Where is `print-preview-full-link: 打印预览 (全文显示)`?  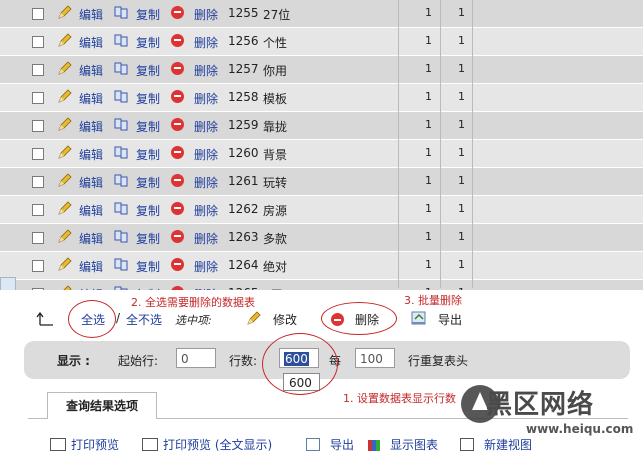
print-preview-full-link: 打印预览 (全文显示) is located at coordinates (207, 444).